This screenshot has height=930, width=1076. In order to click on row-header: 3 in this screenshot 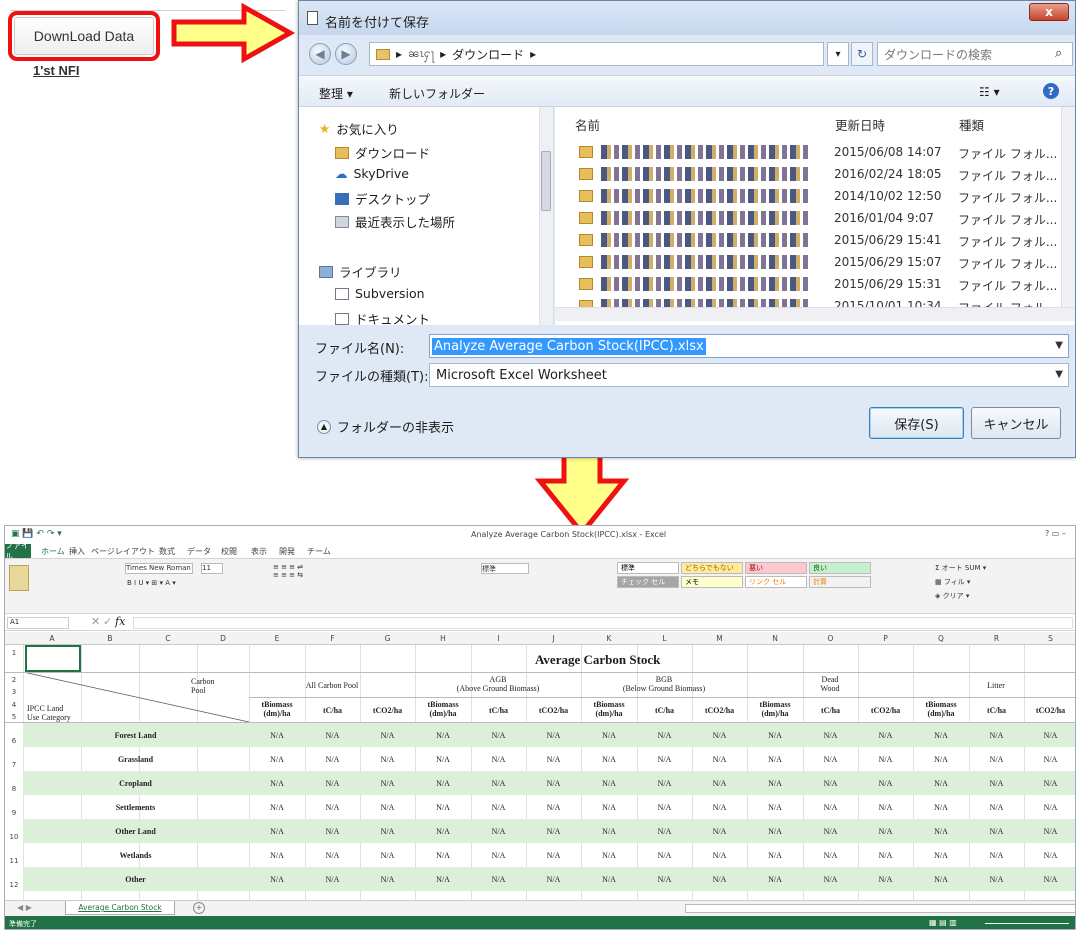, I will do `click(14, 692)`.